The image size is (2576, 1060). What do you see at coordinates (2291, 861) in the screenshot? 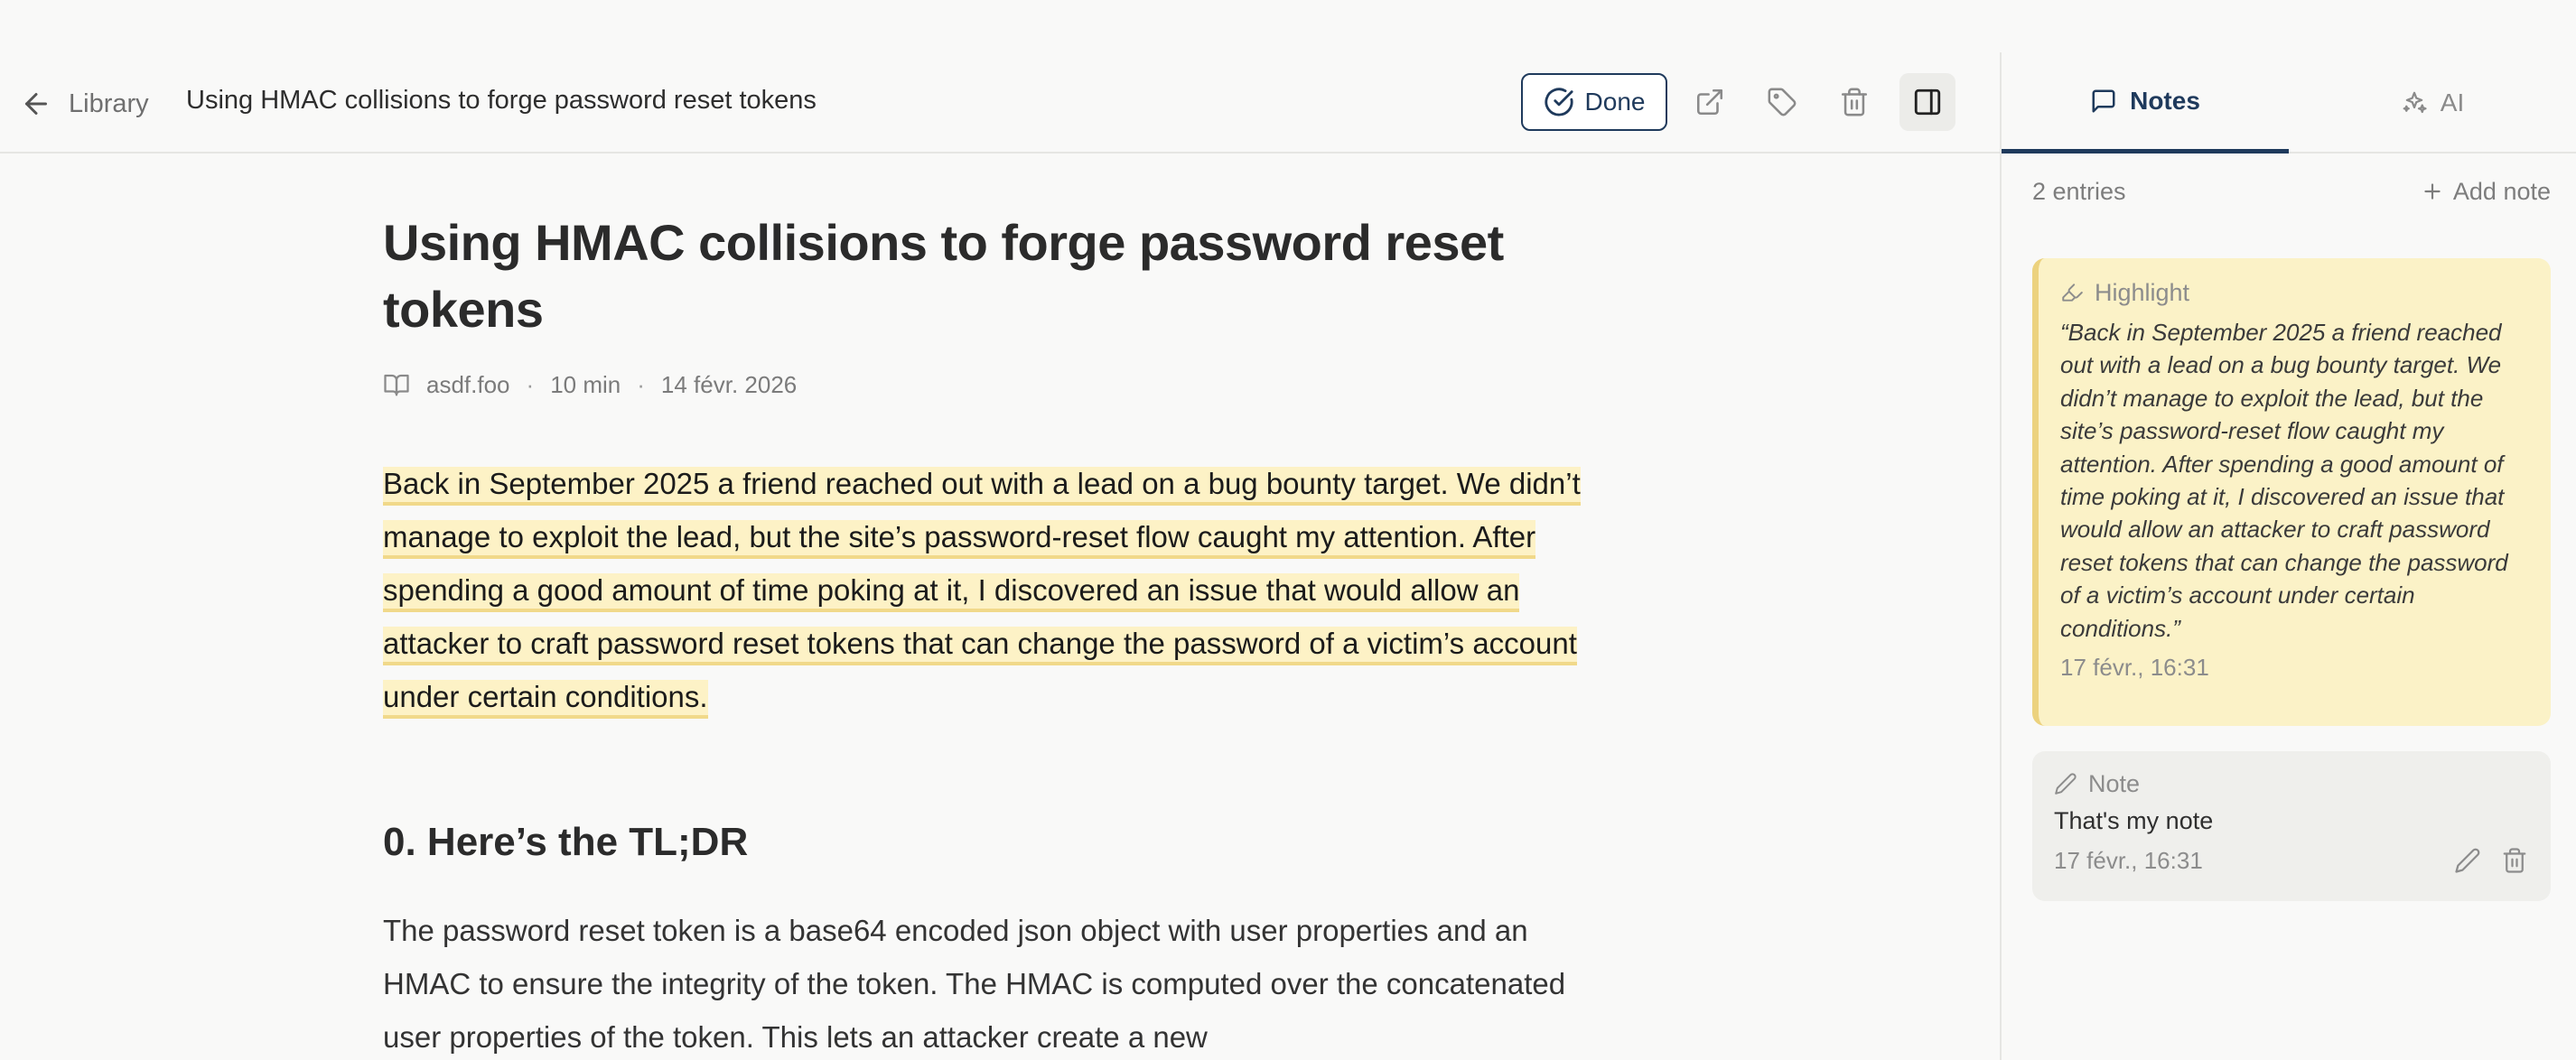
I see `note-footer: 17 févr., 16:31` at bounding box center [2291, 861].